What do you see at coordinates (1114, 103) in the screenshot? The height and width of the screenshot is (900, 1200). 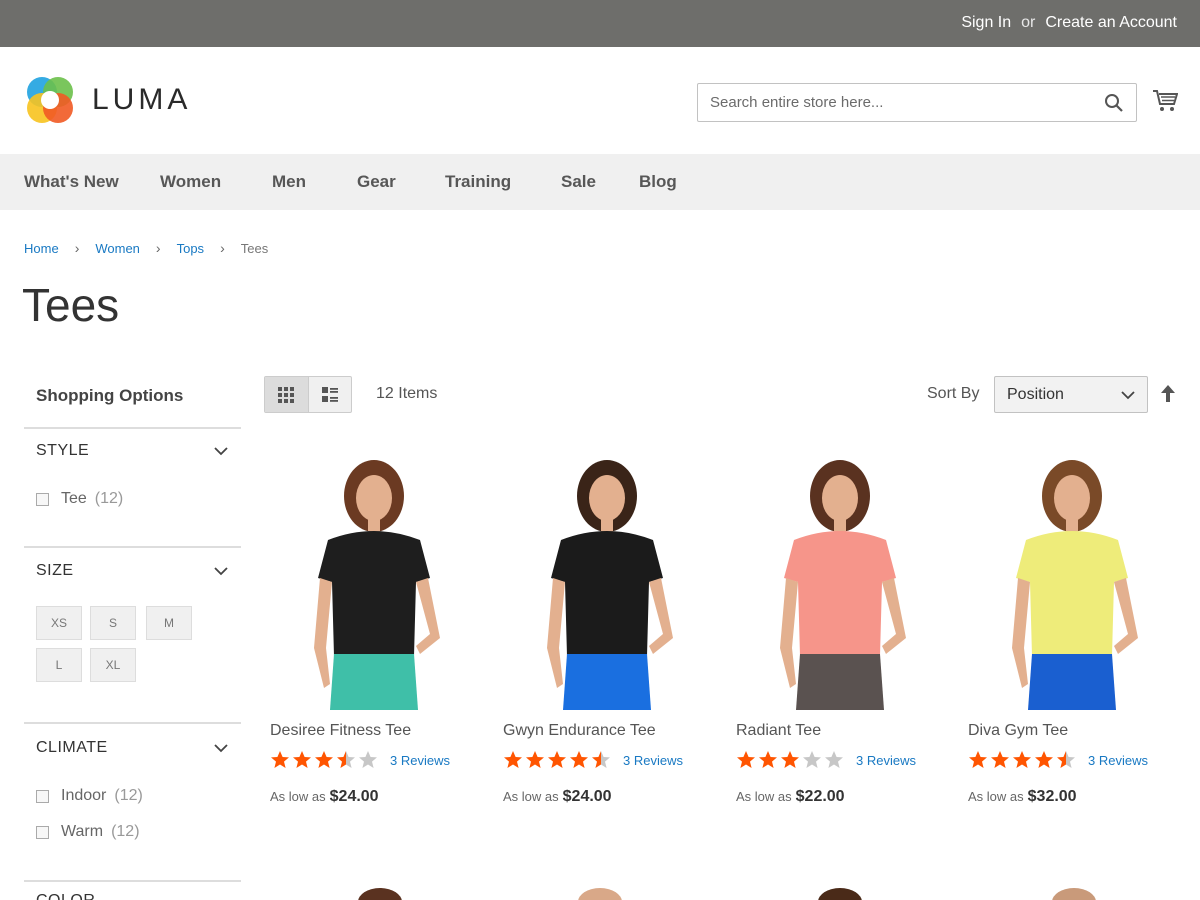 I see `search-icon` at bounding box center [1114, 103].